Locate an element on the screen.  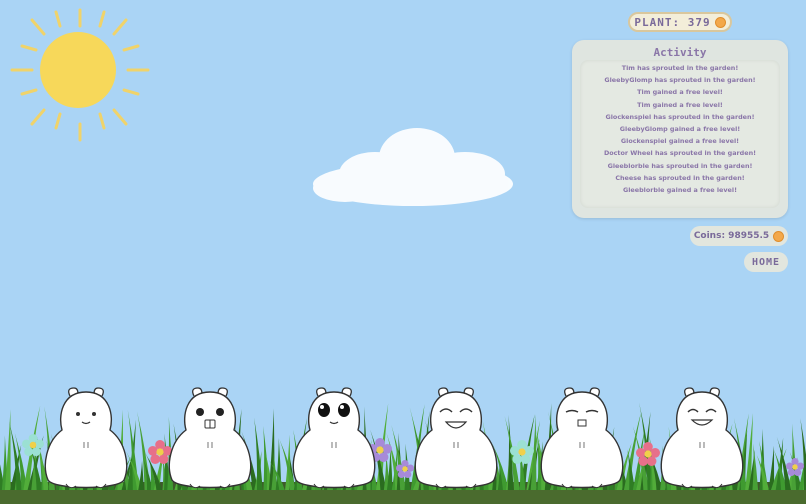
sun-icon is located at coordinates (80, 75).